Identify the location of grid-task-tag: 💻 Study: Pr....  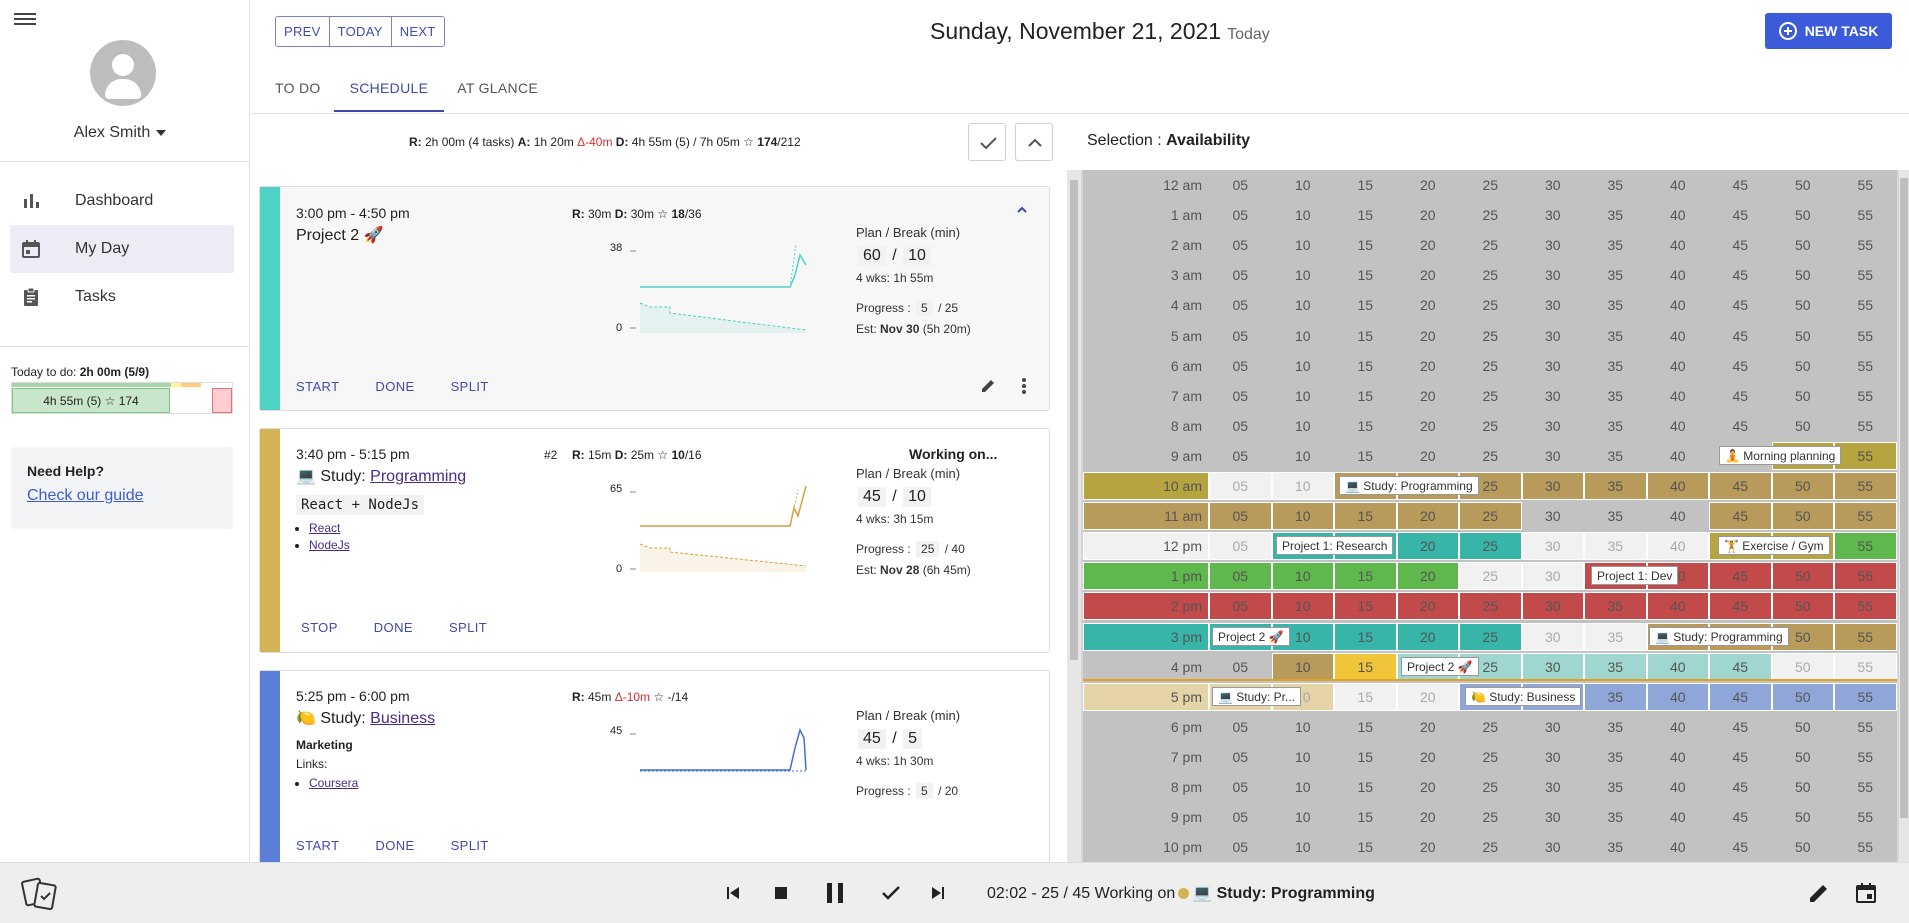
(1256, 696).